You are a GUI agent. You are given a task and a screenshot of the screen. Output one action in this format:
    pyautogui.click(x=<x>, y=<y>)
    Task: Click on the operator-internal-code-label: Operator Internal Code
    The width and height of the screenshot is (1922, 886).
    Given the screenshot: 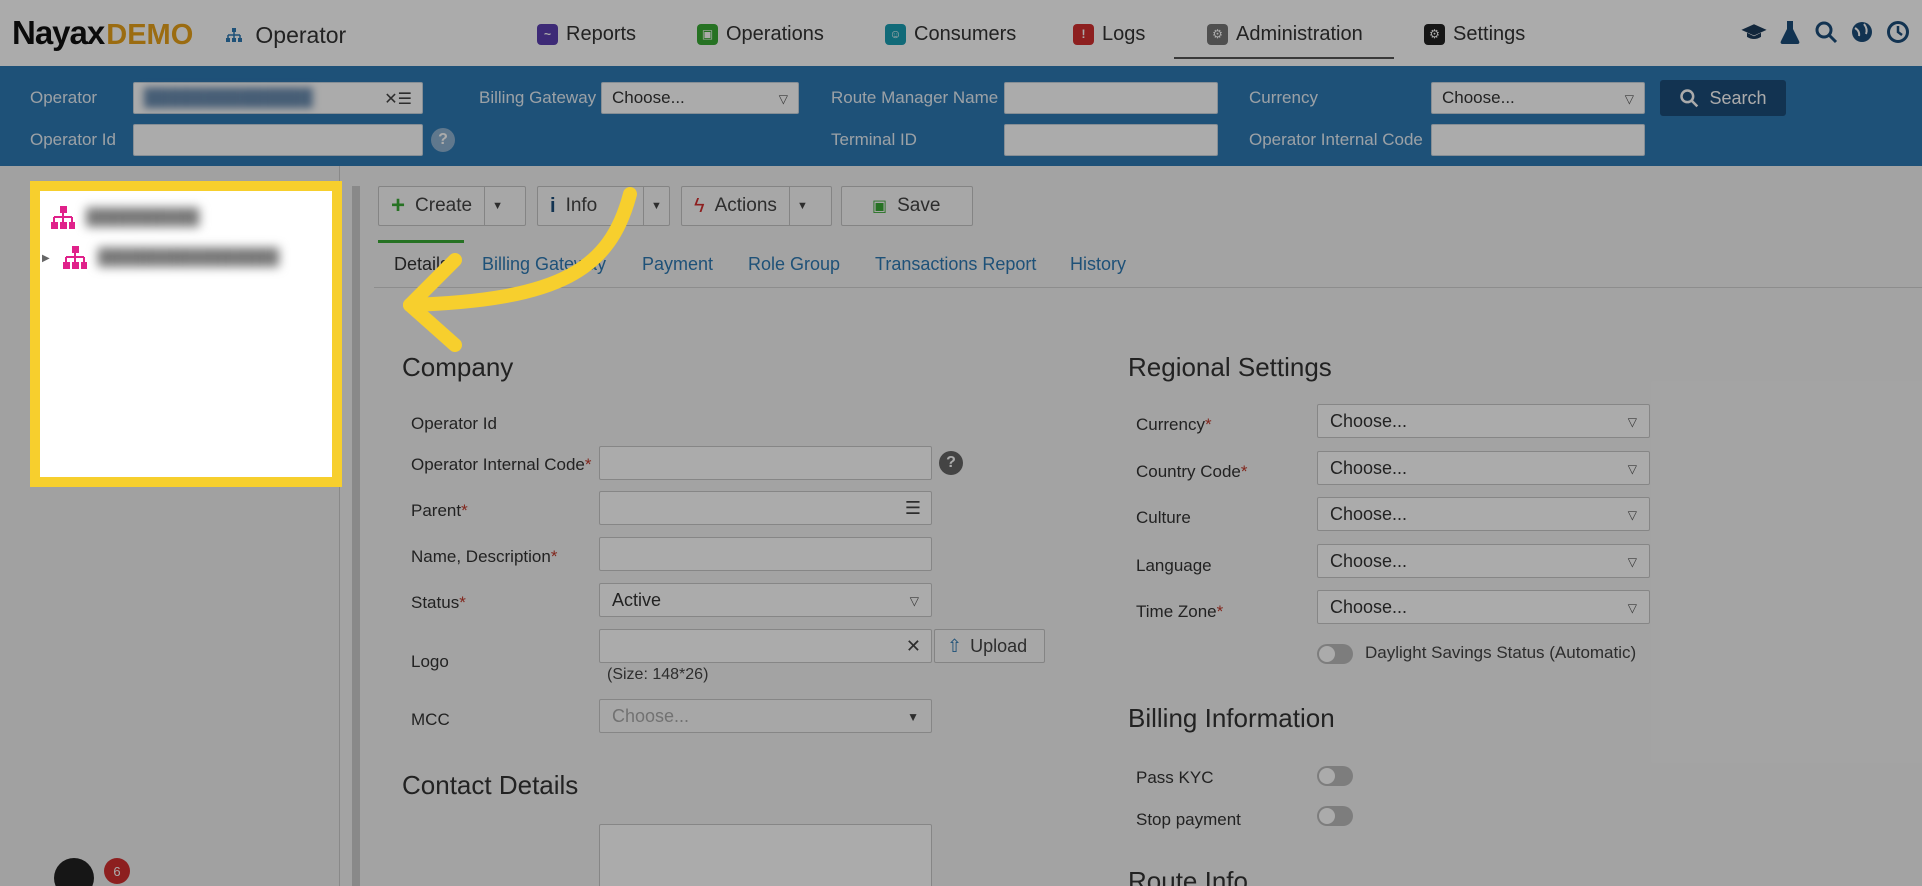 What is the action you would take?
    pyautogui.click(x=1336, y=139)
    